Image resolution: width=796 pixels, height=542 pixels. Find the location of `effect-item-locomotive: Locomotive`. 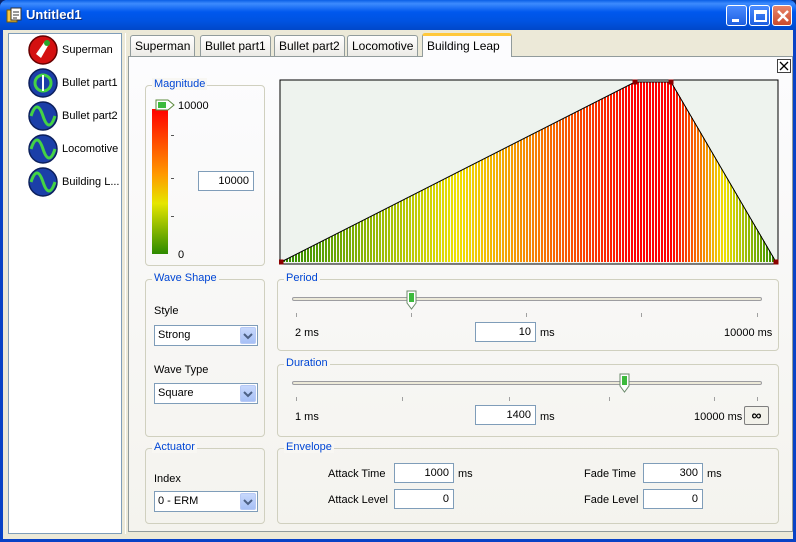

effect-item-locomotive: Locomotive is located at coordinates (74, 149).